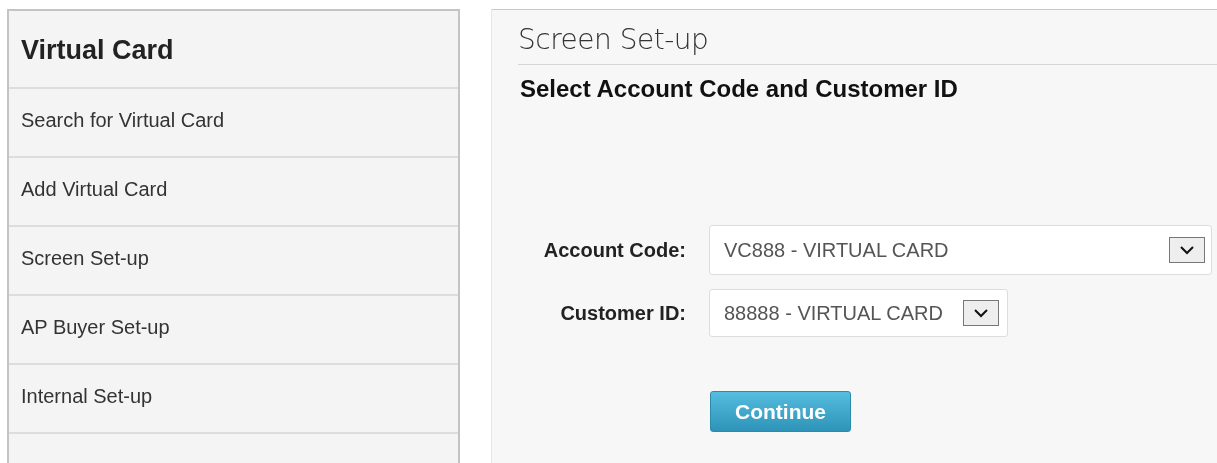 The width and height of the screenshot is (1217, 463). Describe the element at coordinates (233, 50) in the screenshot. I see `sidebar-title: Virtual Card` at that location.